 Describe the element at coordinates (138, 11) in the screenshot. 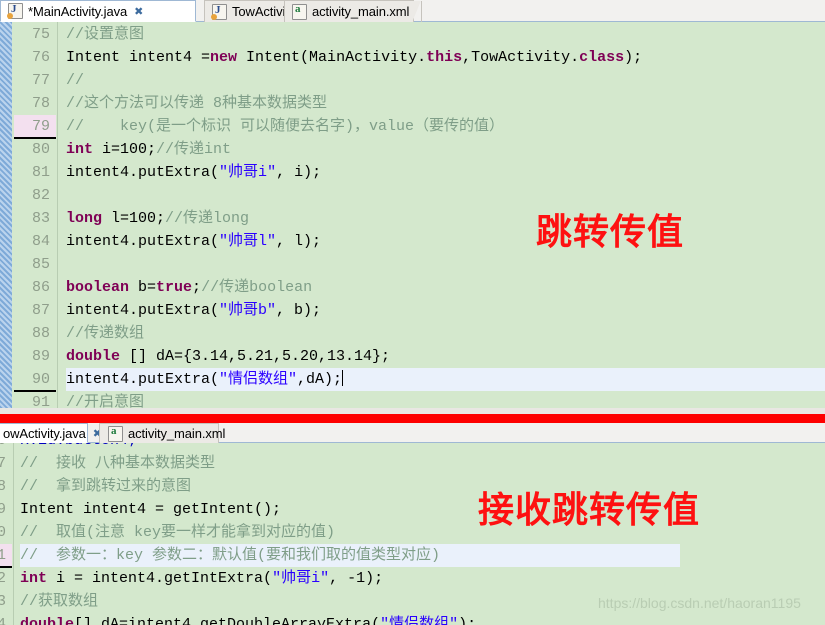

I see `close-icon: ✖` at that location.